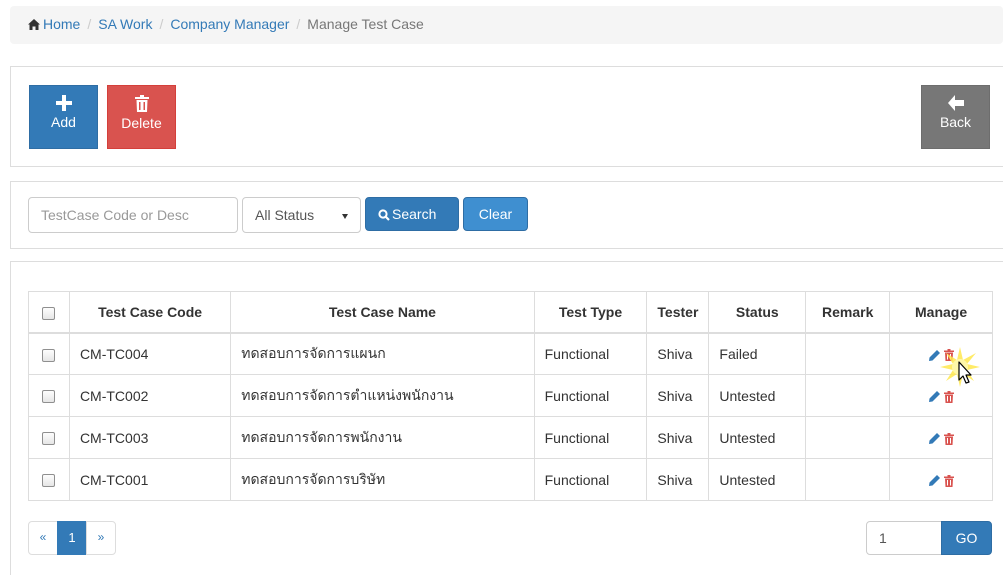 This screenshot has width=1003, height=575. I want to click on breadcrumb-home: Home, so click(61, 24).